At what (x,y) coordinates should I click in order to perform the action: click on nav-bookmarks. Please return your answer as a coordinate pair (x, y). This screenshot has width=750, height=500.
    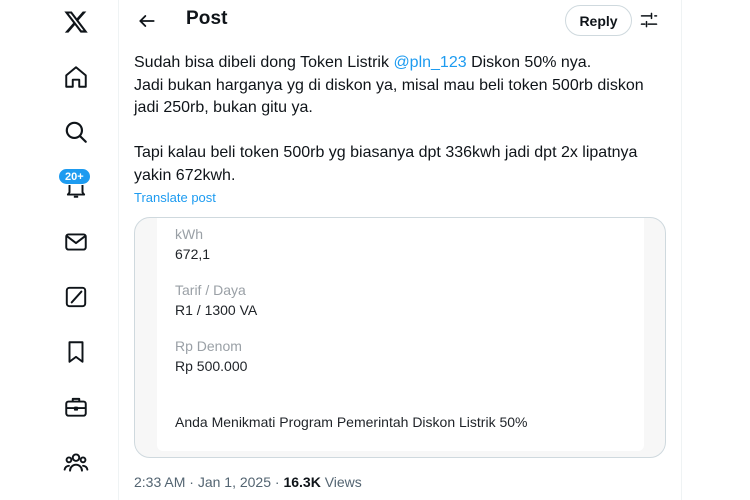
    Looking at the image, I should click on (76, 352).